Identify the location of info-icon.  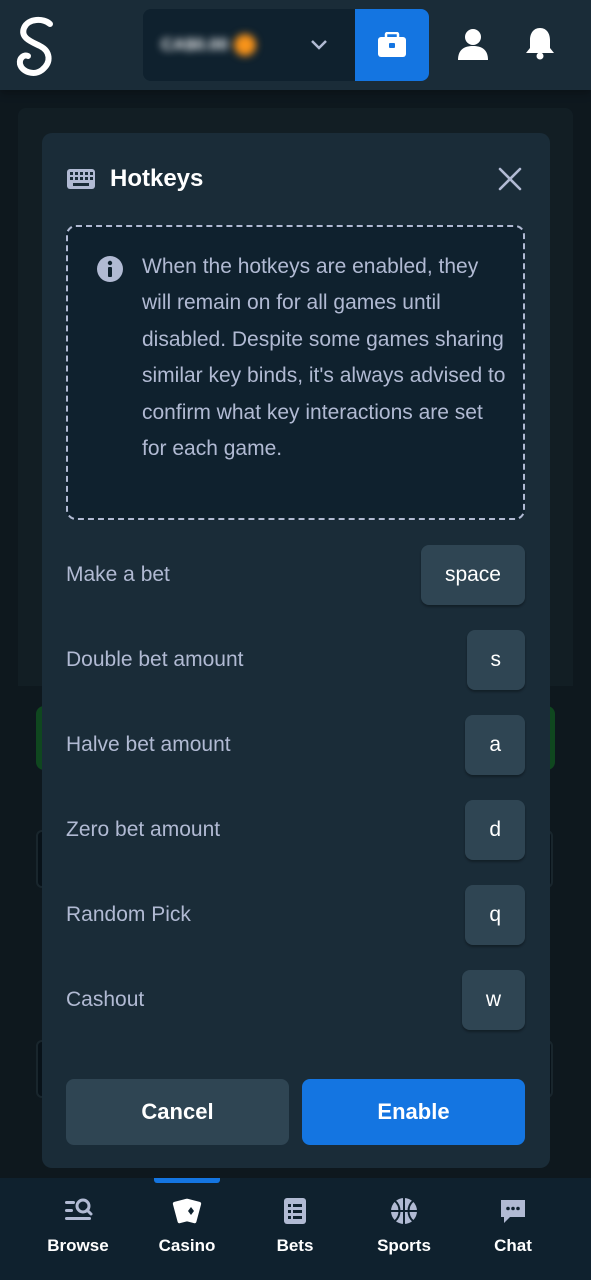
(110, 269).